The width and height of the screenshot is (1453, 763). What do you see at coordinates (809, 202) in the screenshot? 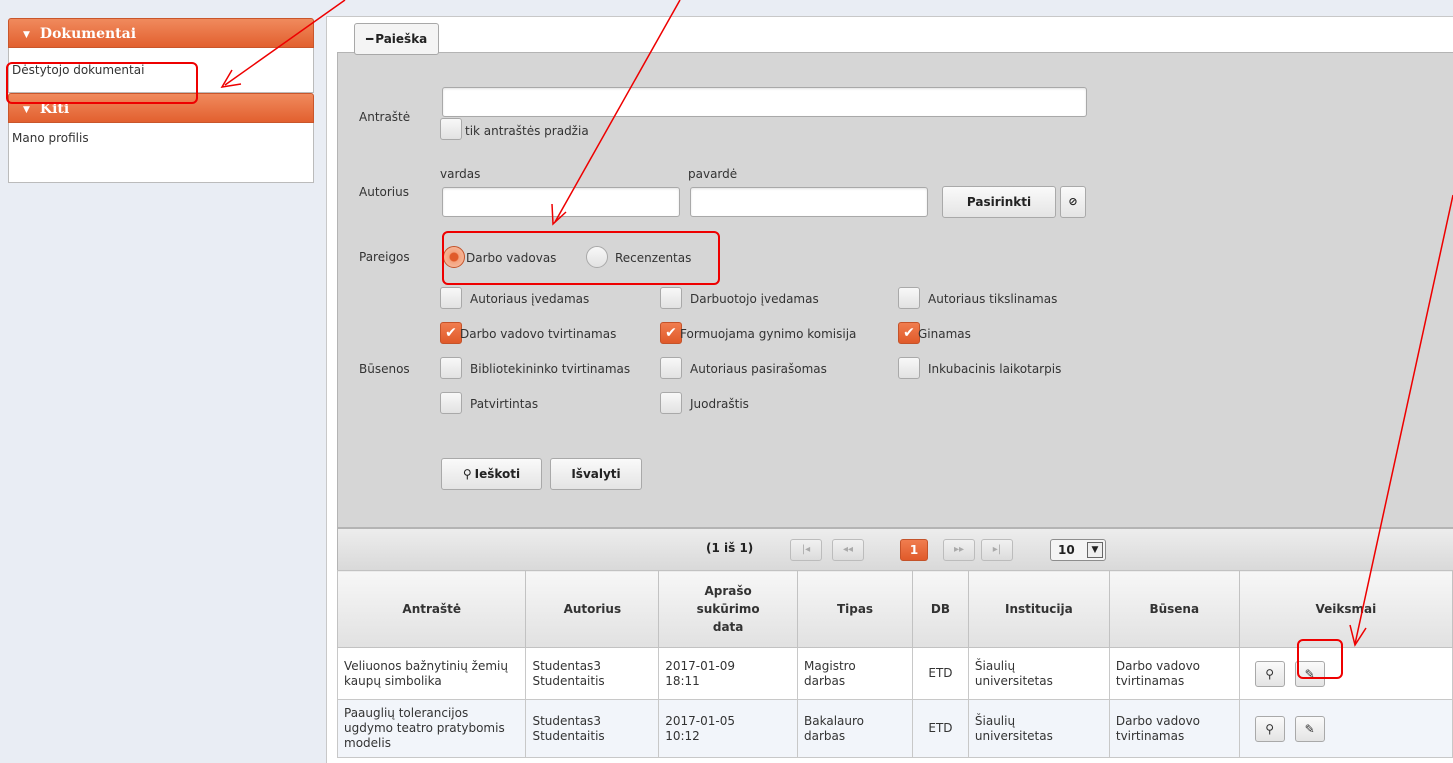
I see `last-name-input` at bounding box center [809, 202].